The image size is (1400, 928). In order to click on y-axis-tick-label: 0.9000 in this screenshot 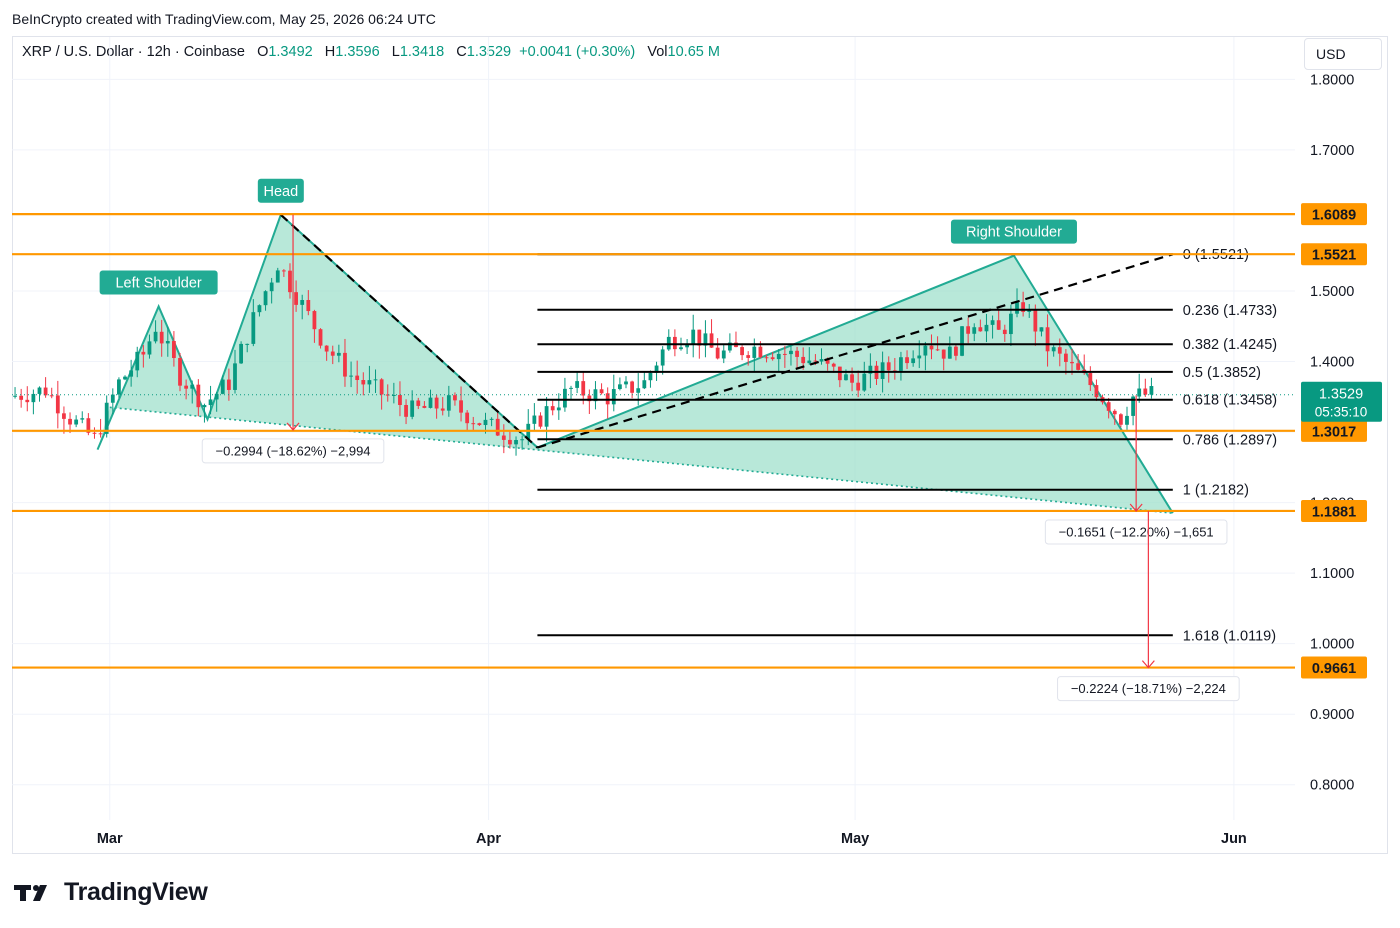, I will do `click(1332, 715)`.